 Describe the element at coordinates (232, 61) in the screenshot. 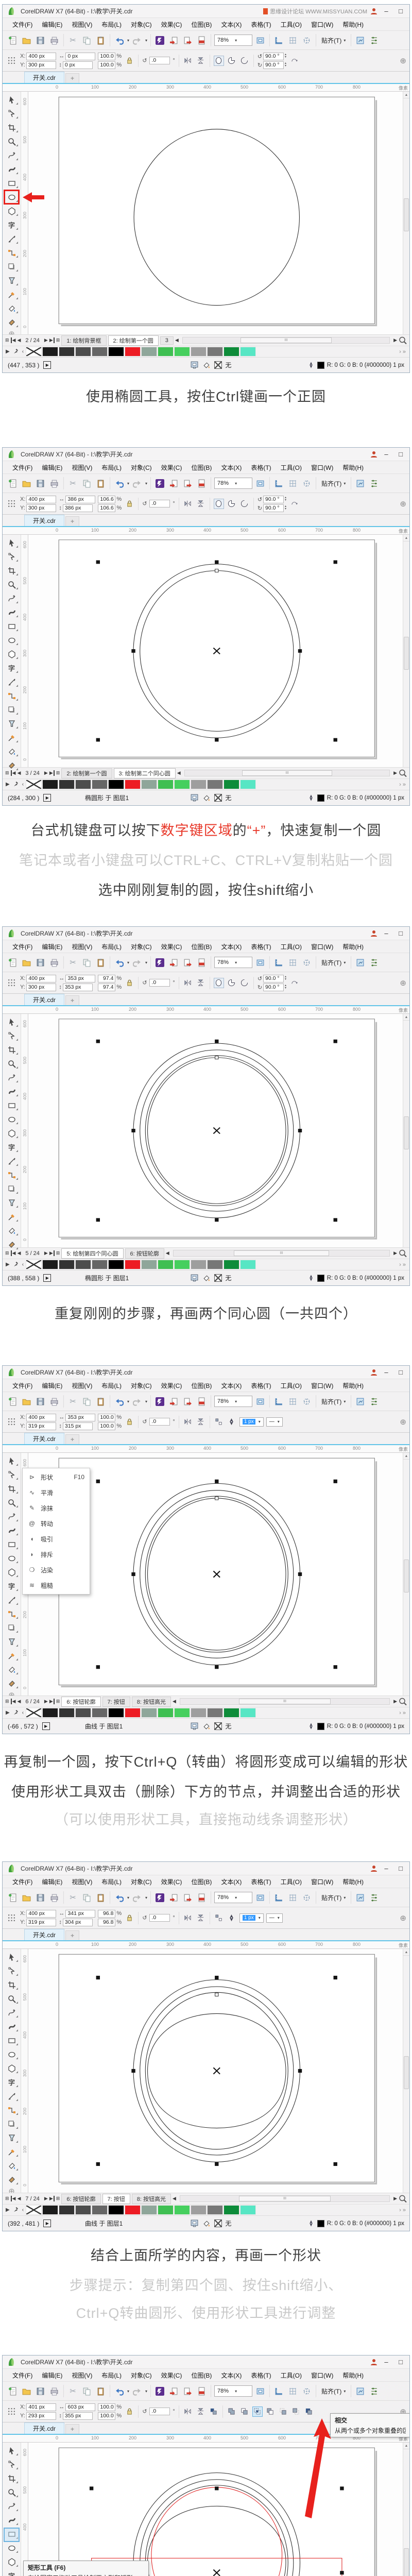

I see `pie-mode-button` at that location.